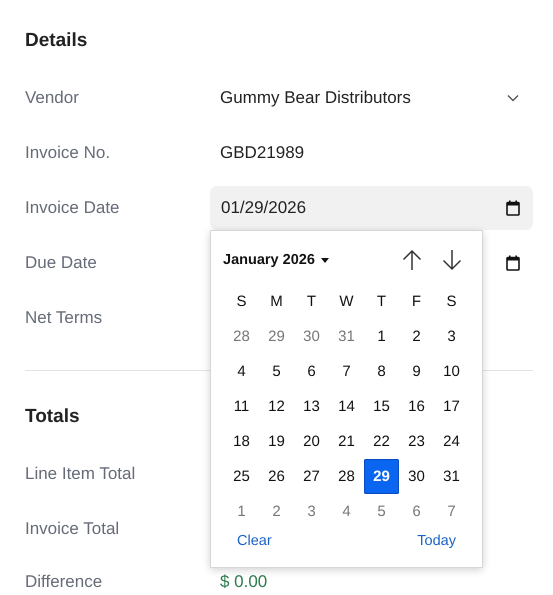  I want to click on calendar-day: 24, so click(451, 441).